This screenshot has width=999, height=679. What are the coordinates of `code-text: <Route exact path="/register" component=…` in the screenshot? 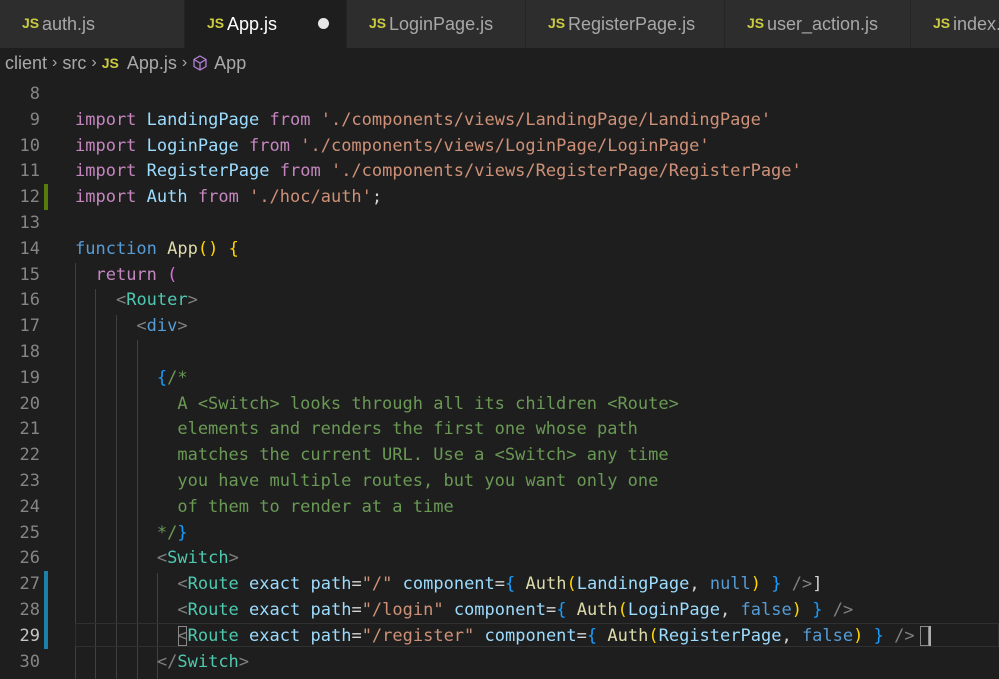 It's located at (546, 635).